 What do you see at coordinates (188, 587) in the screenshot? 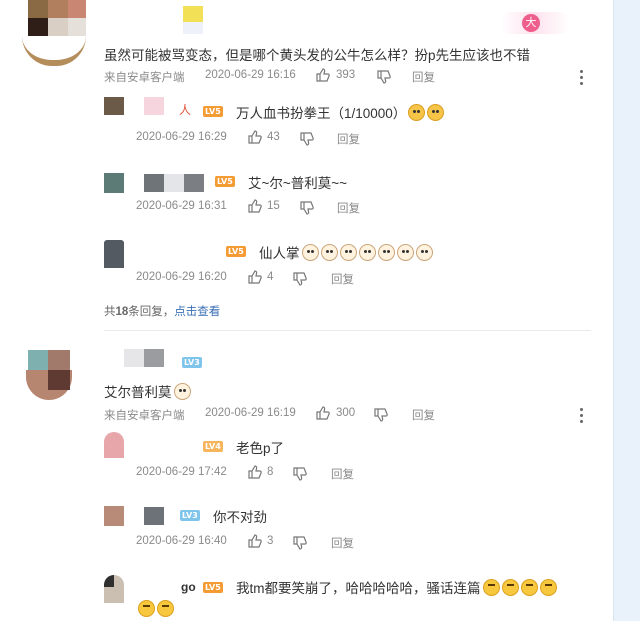
I see `username-suffix: go` at bounding box center [188, 587].